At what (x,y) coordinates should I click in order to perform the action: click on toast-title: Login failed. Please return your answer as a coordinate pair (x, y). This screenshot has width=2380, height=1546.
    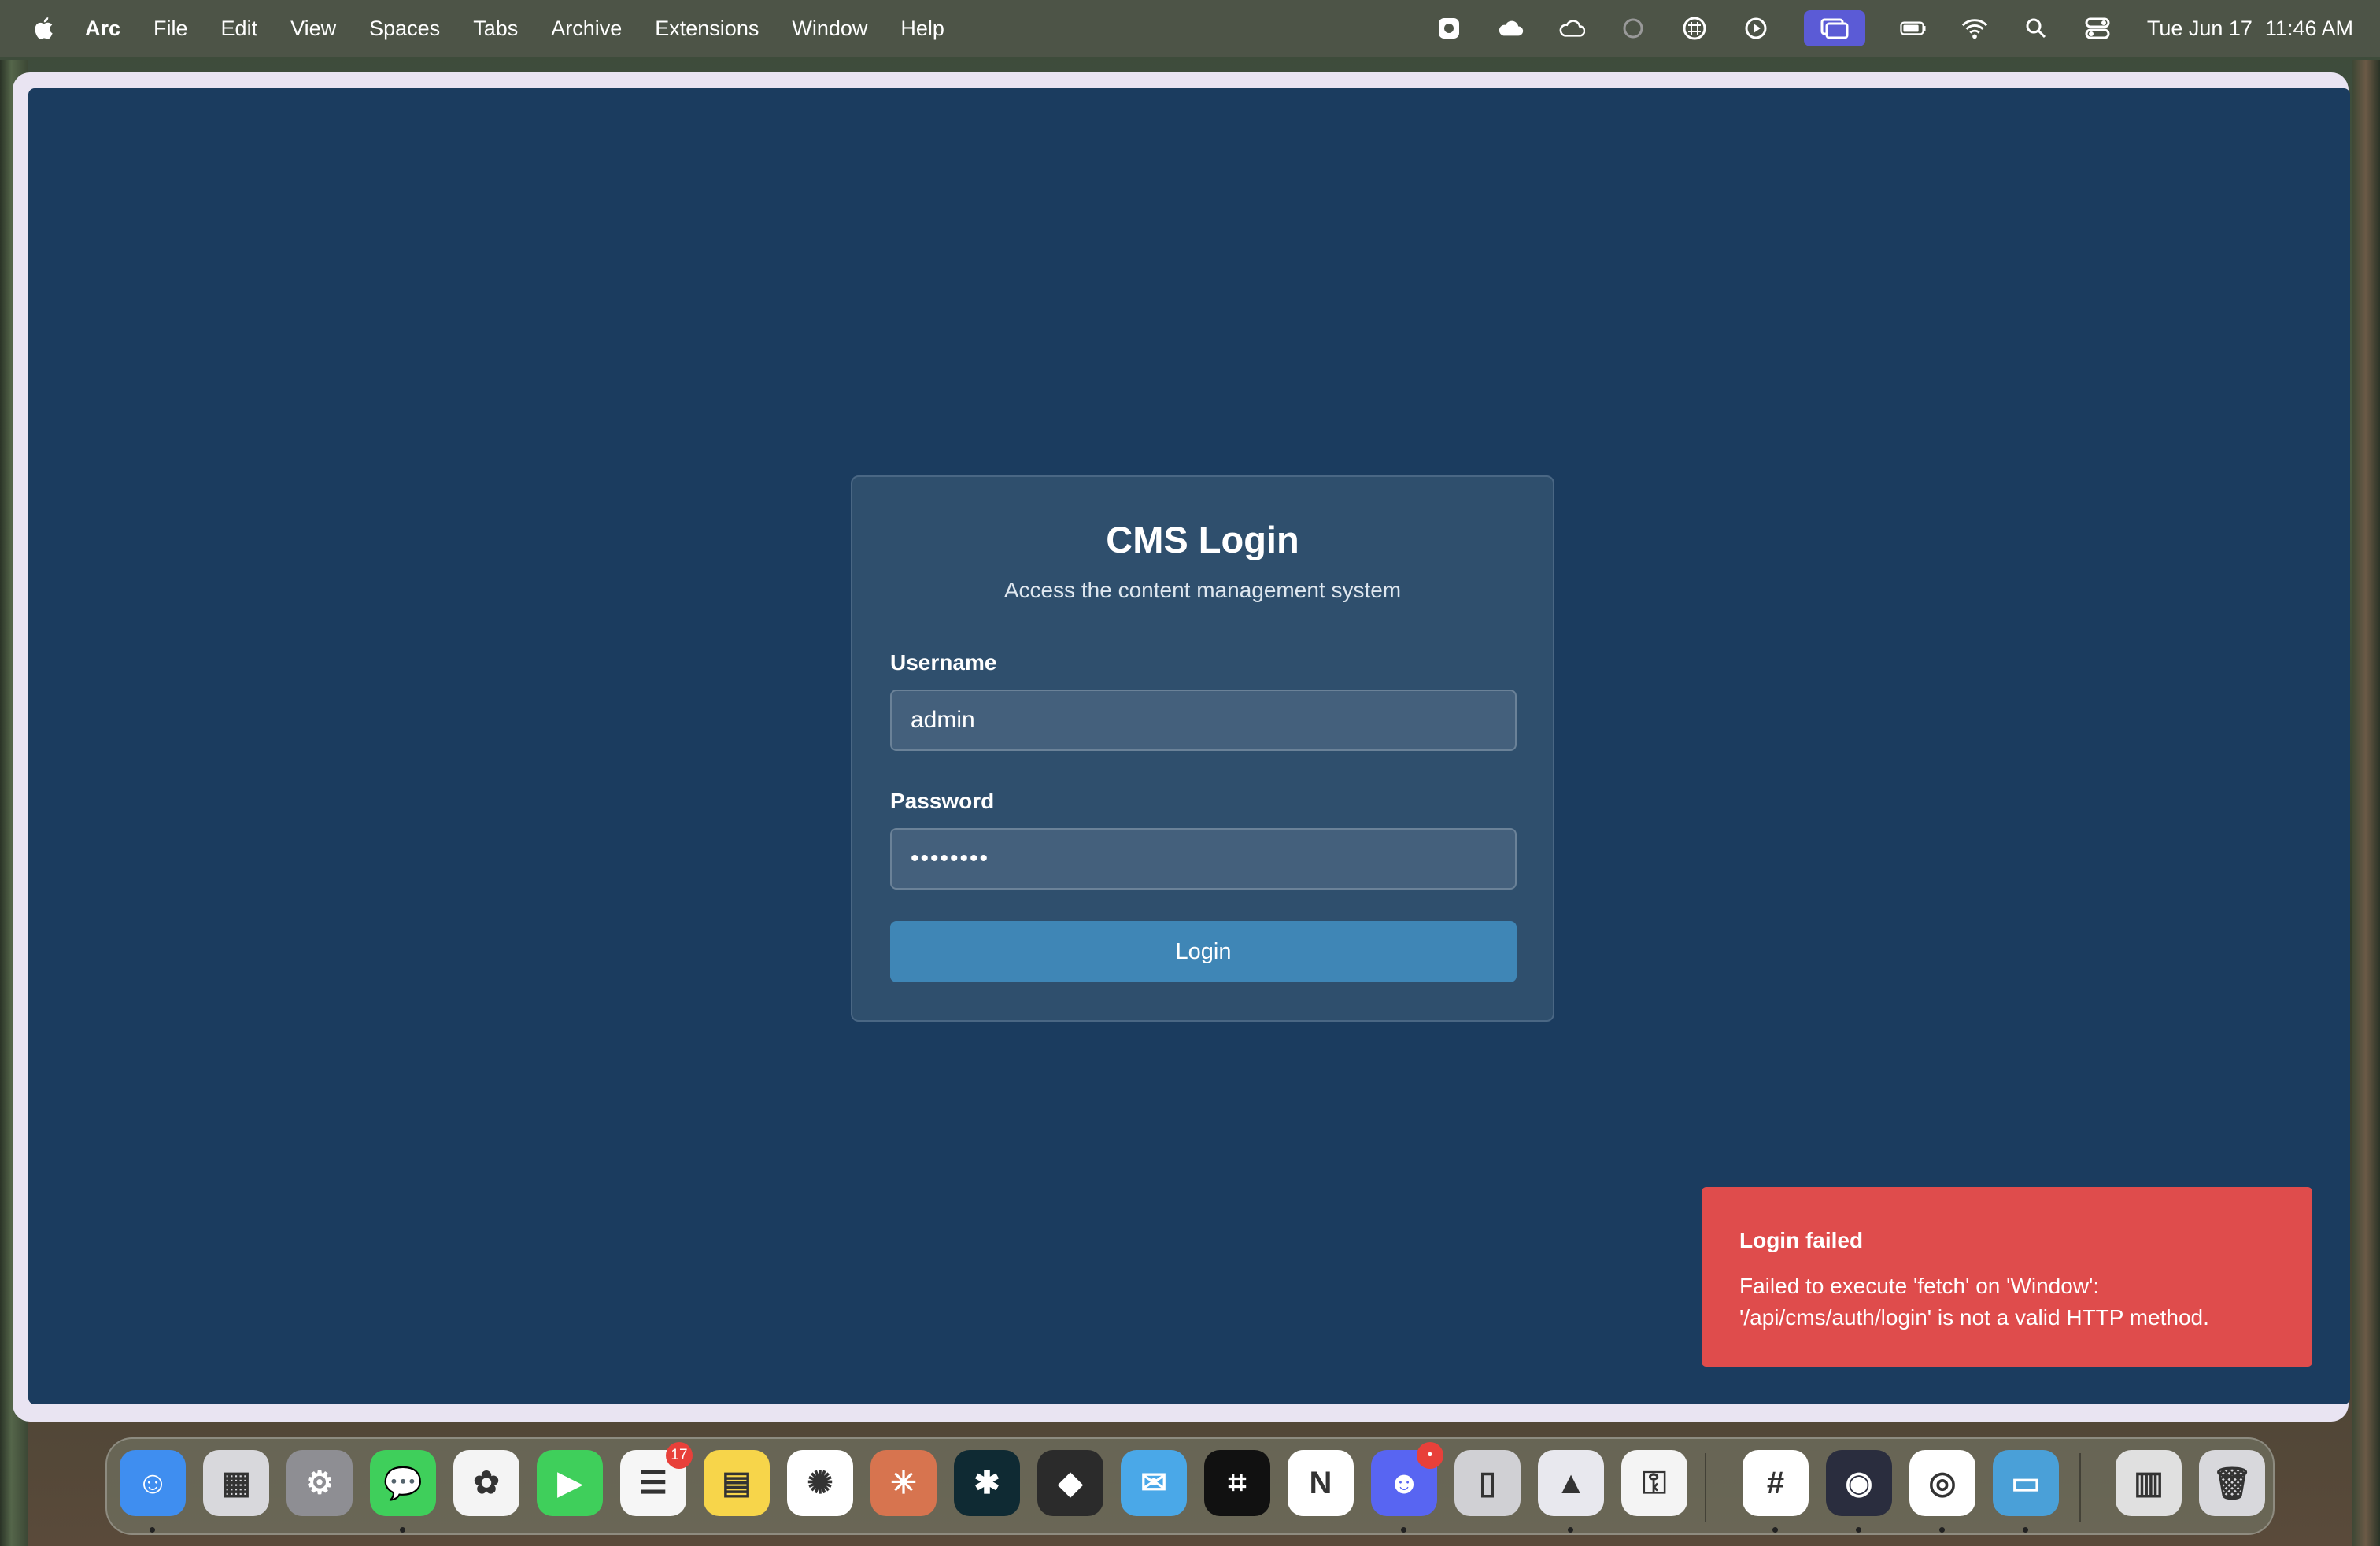
    Looking at the image, I should click on (1802, 1240).